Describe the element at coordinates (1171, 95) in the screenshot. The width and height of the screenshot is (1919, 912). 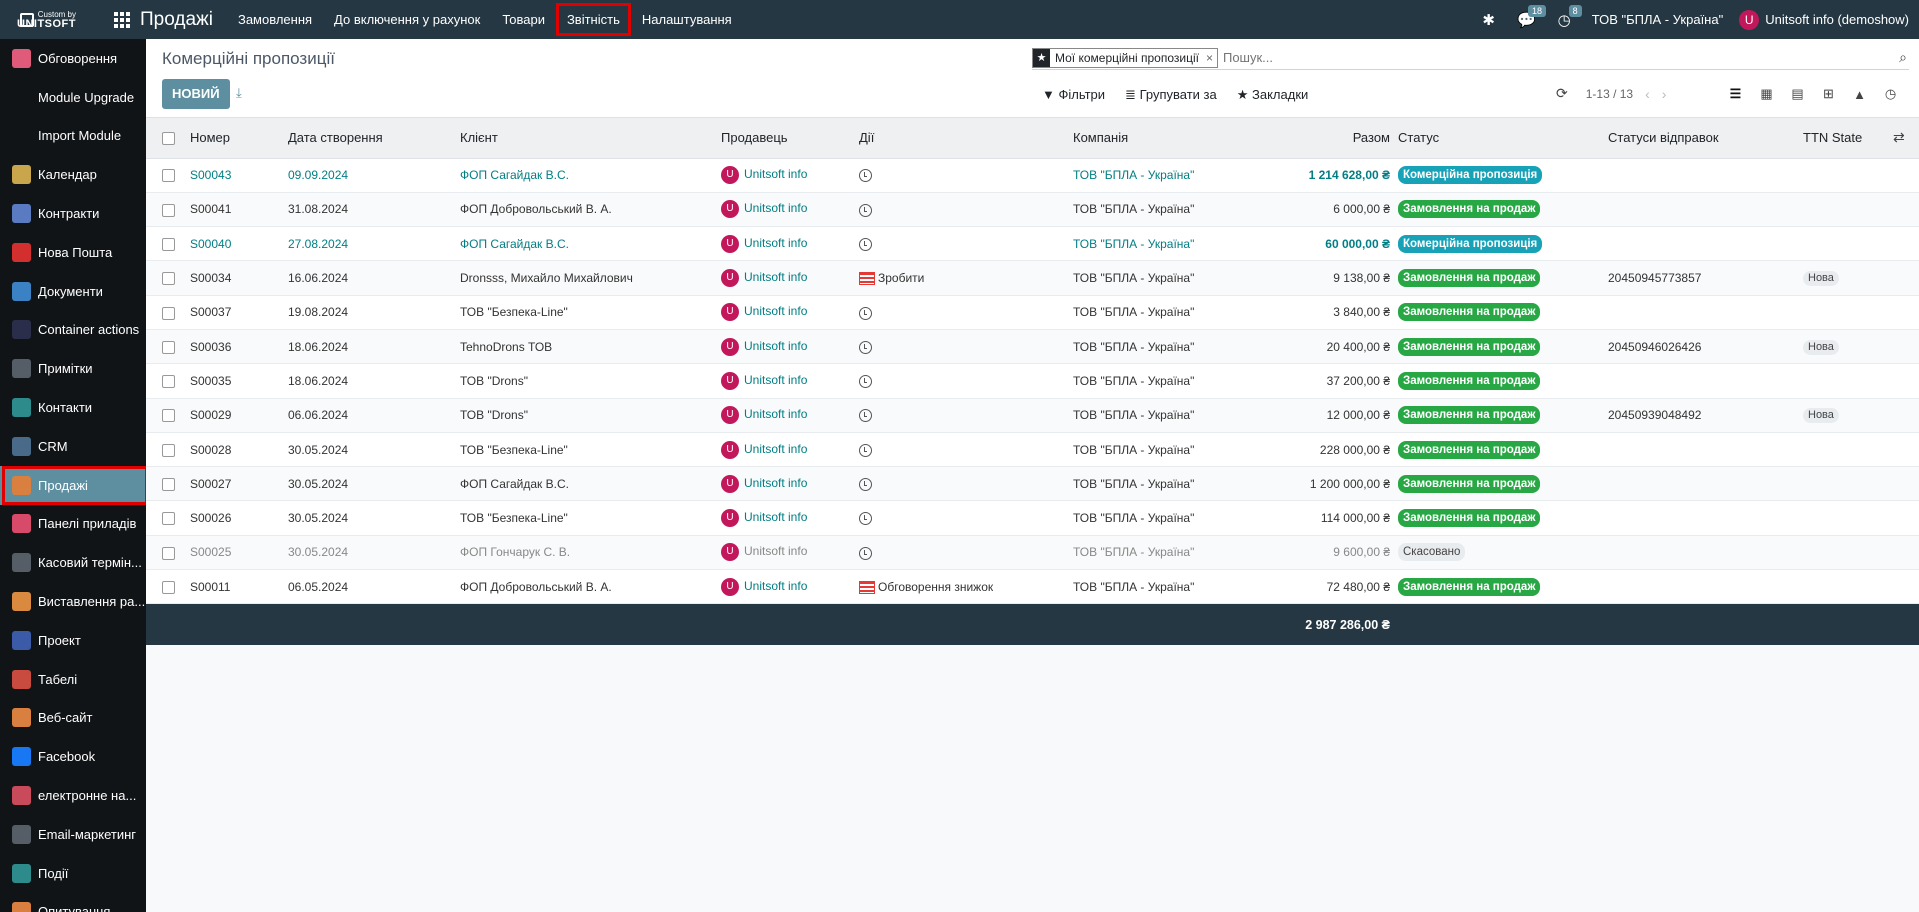
I see `group-by-dropdown: ≣ Групувати за` at that location.